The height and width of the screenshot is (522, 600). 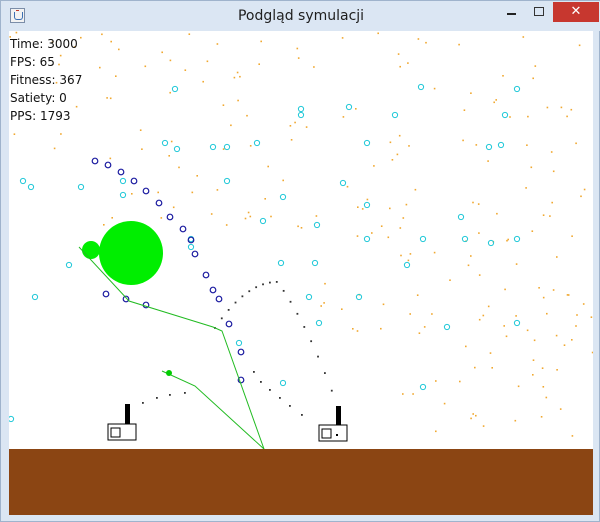 What do you see at coordinates (511, 12) in the screenshot?
I see `minimize-button` at bounding box center [511, 12].